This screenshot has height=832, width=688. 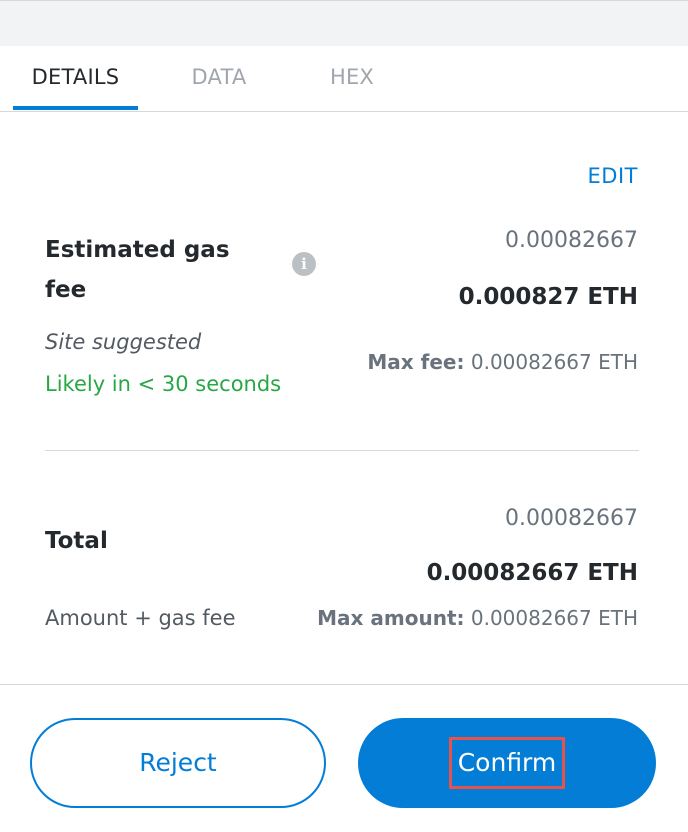 What do you see at coordinates (554, 618) in the screenshot?
I see `max-amount-value: 0.00082667 ETH` at bounding box center [554, 618].